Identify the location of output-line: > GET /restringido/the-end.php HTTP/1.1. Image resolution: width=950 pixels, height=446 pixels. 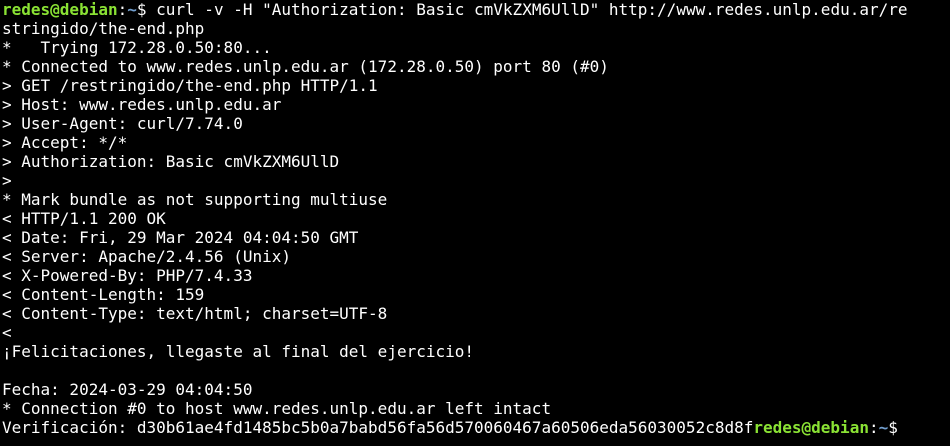
(190, 85).